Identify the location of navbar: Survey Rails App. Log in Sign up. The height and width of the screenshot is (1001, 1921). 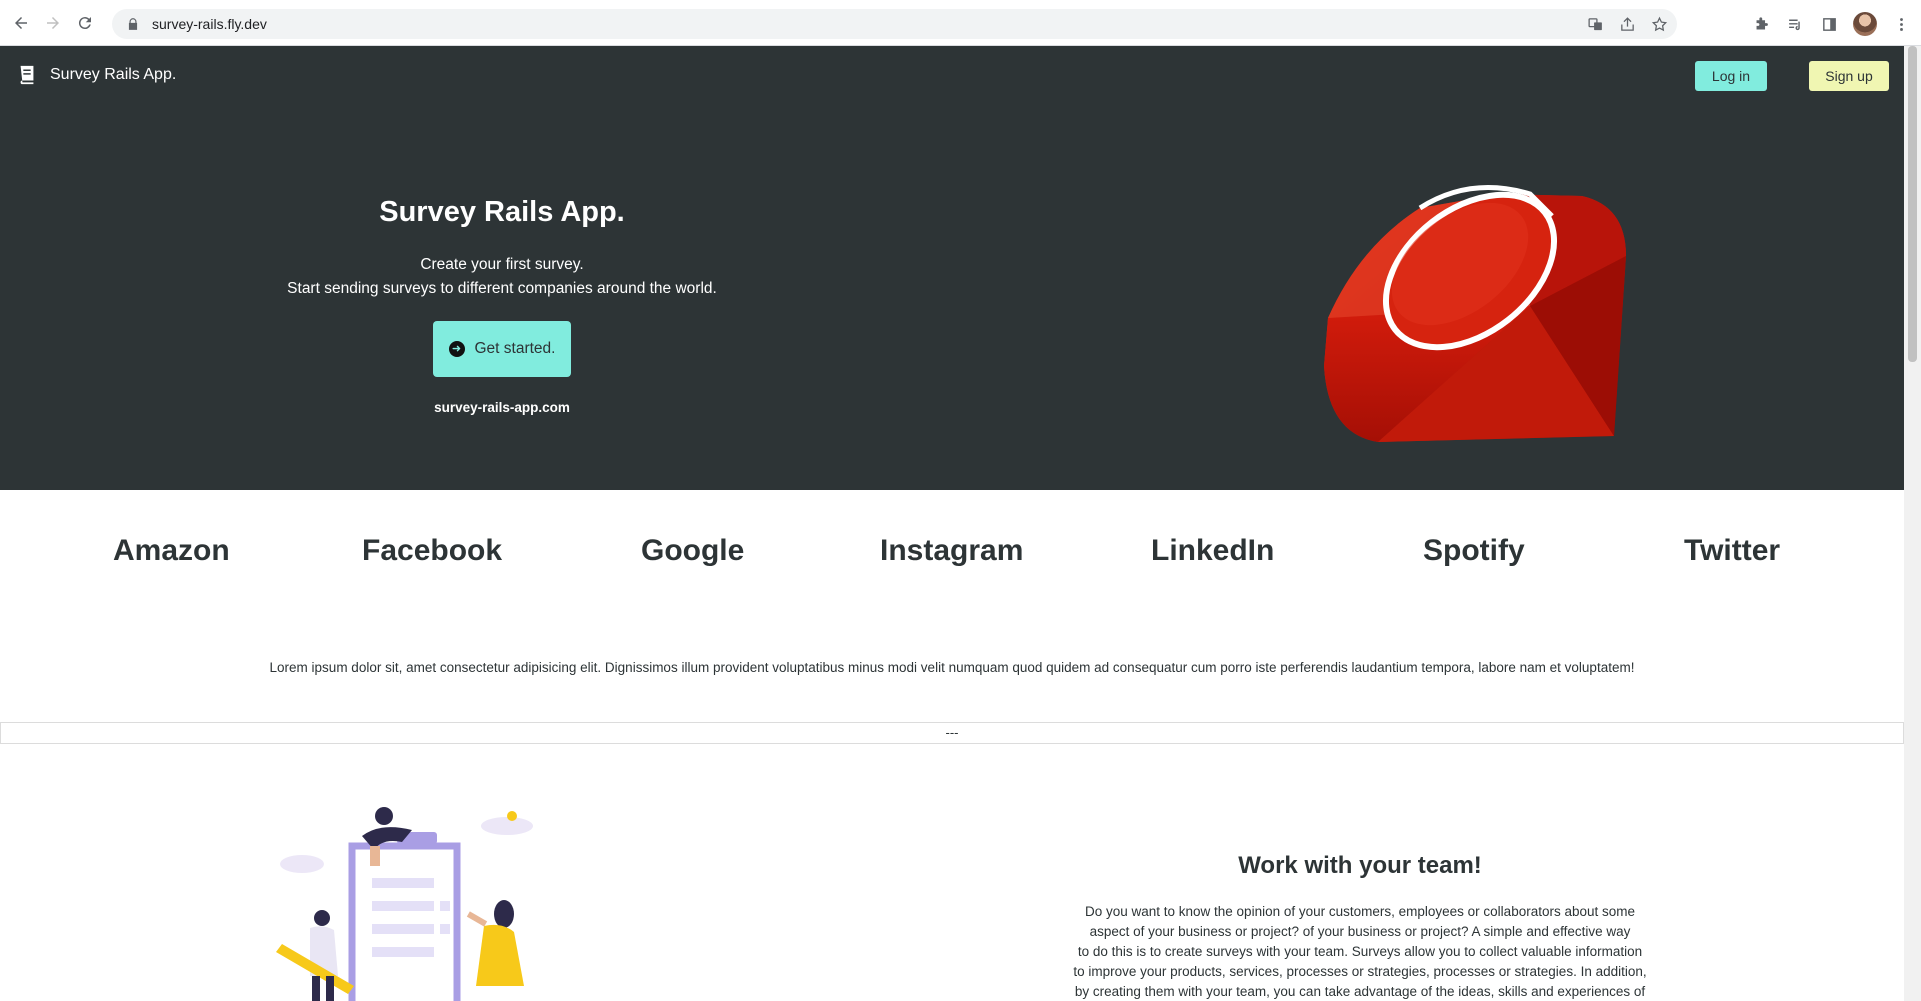
(952, 74).